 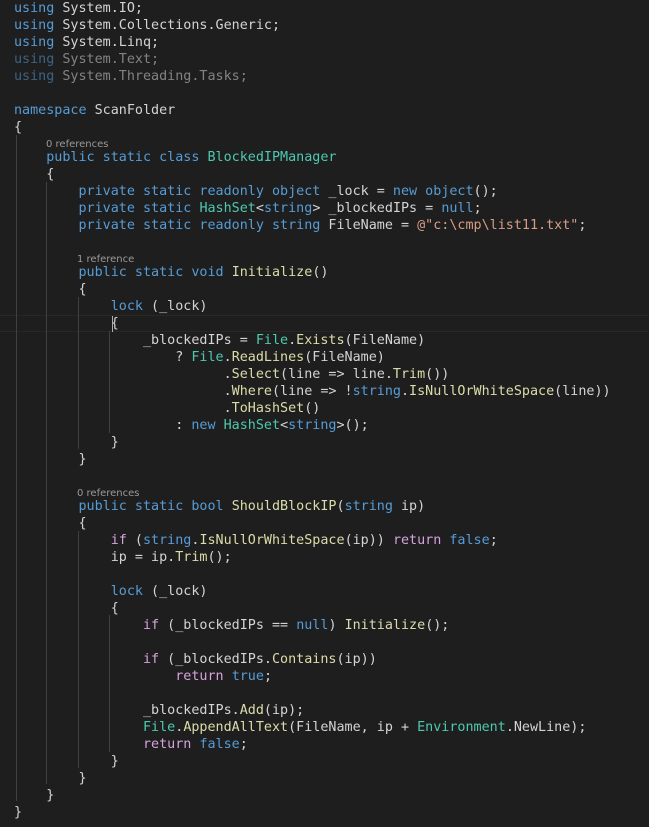 I want to click on code-line: ? File.ReadLines(FileName), so click(x=199, y=357).